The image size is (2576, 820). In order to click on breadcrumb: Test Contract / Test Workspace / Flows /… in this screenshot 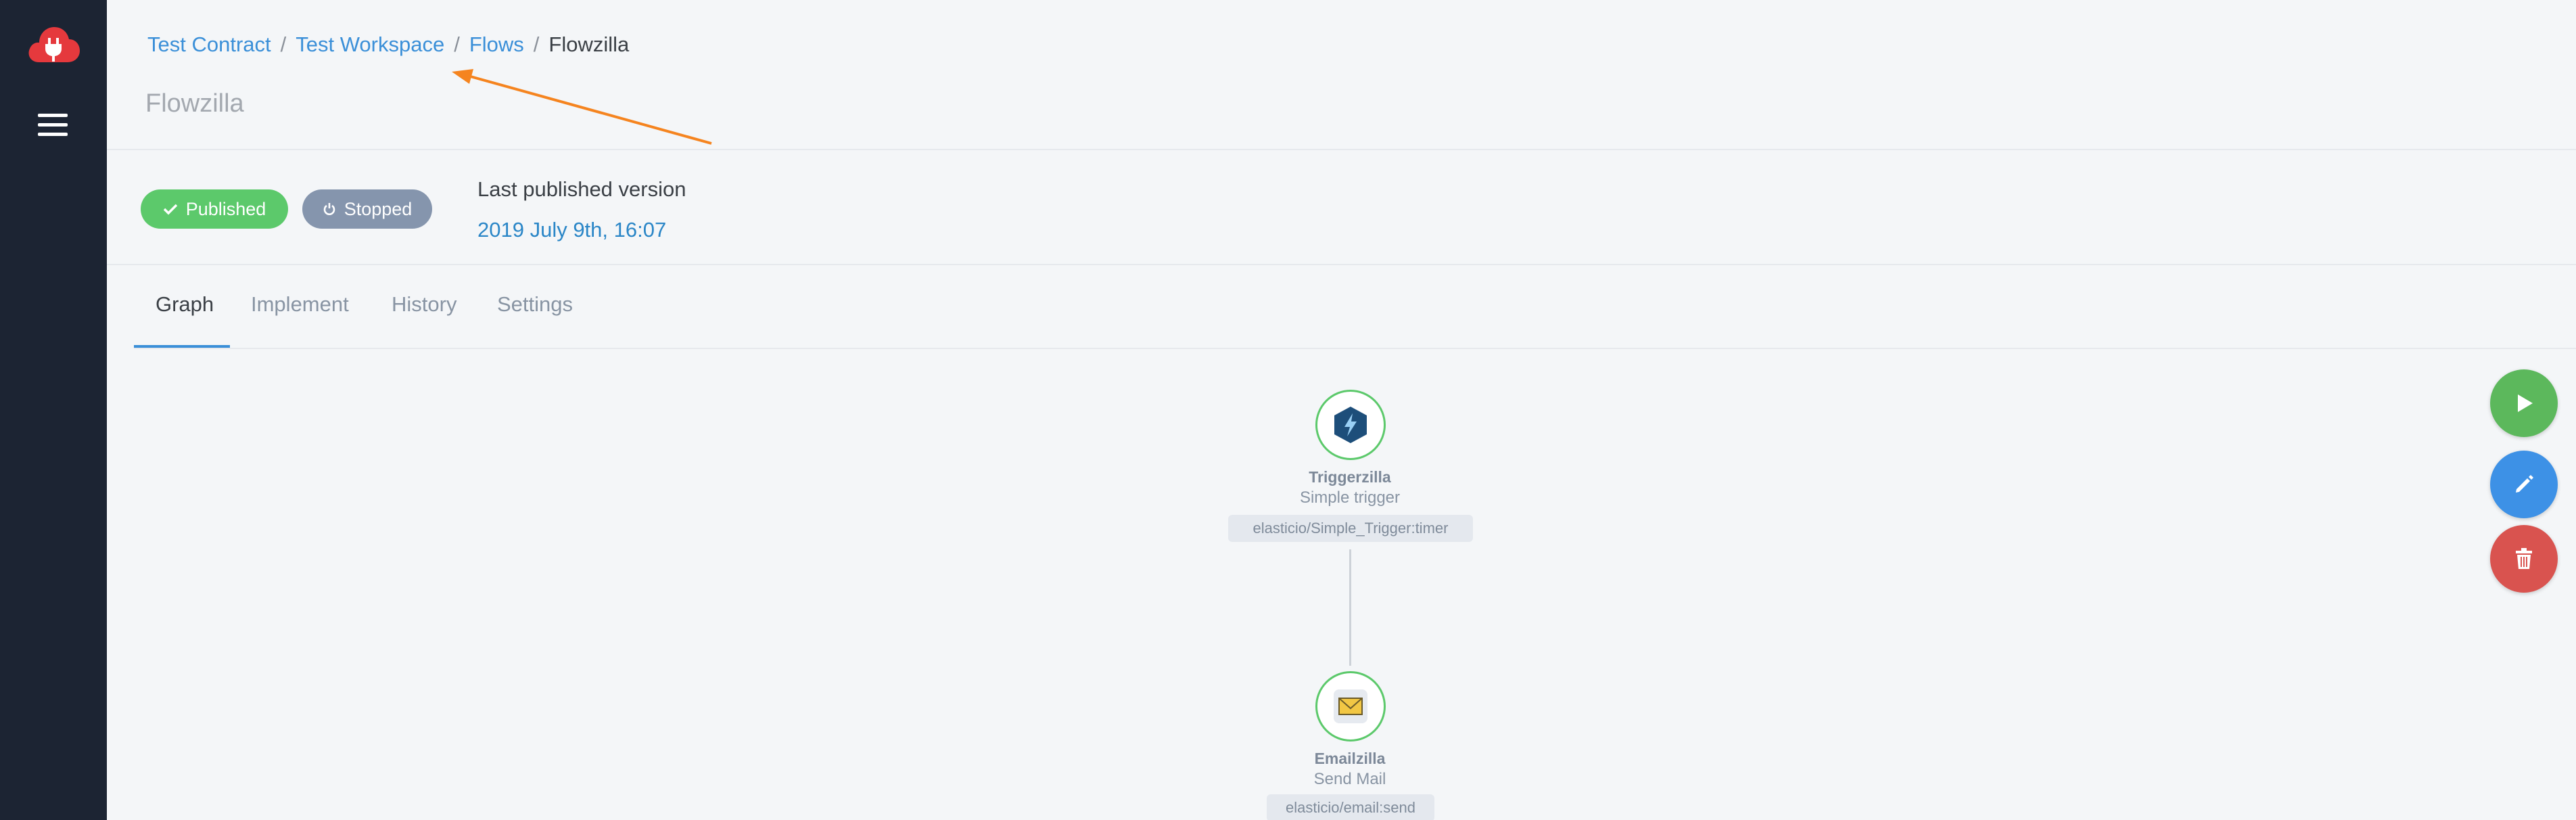, I will do `click(388, 44)`.